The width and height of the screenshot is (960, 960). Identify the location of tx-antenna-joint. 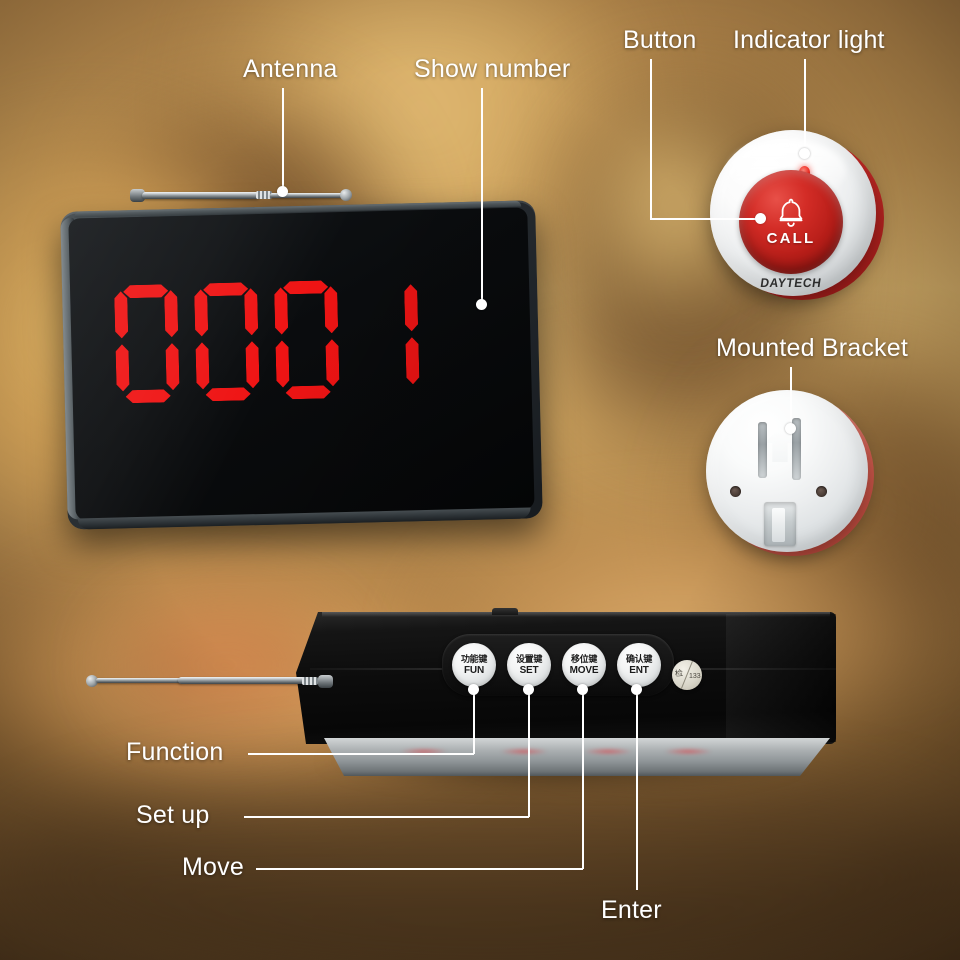
(310, 681).